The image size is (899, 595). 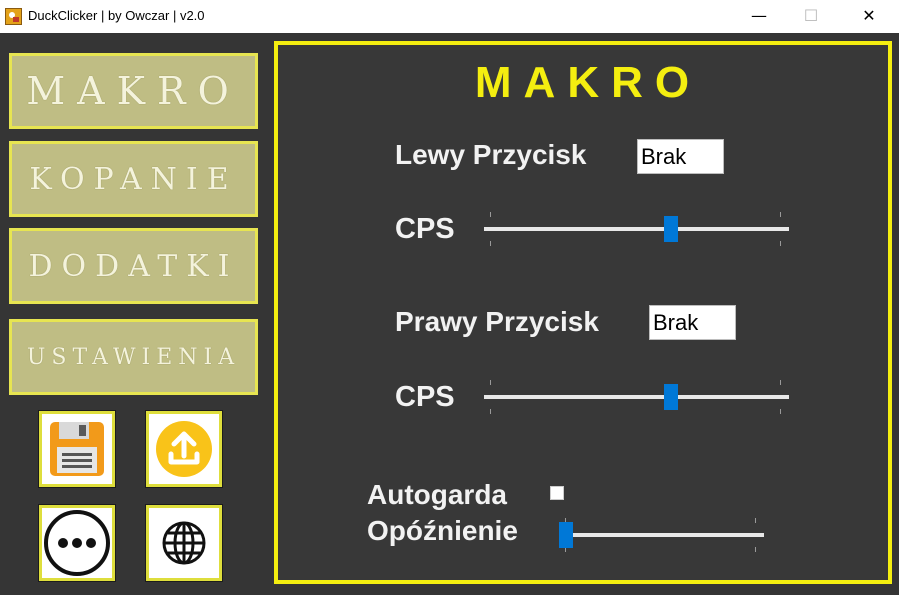 What do you see at coordinates (133, 266) in the screenshot?
I see `nav-dodatki-button: DODATKI` at bounding box center [133, 266].